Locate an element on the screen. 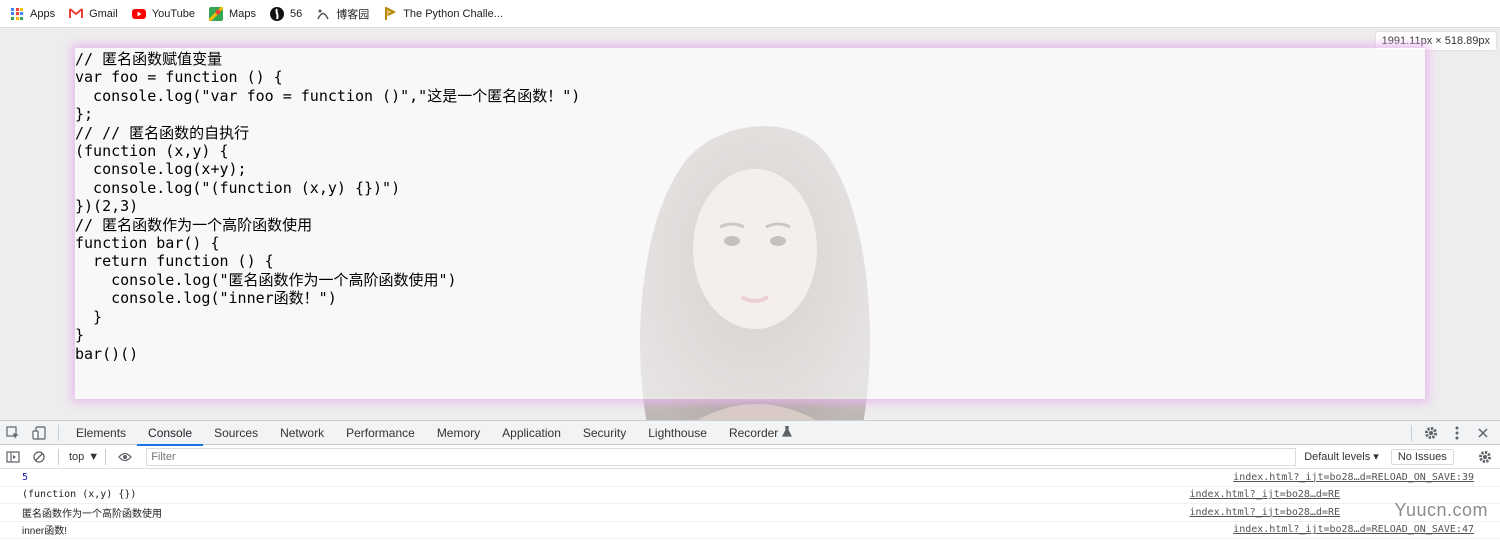  tab-recorder-label: Recorder is located at coordinates (753, 432).